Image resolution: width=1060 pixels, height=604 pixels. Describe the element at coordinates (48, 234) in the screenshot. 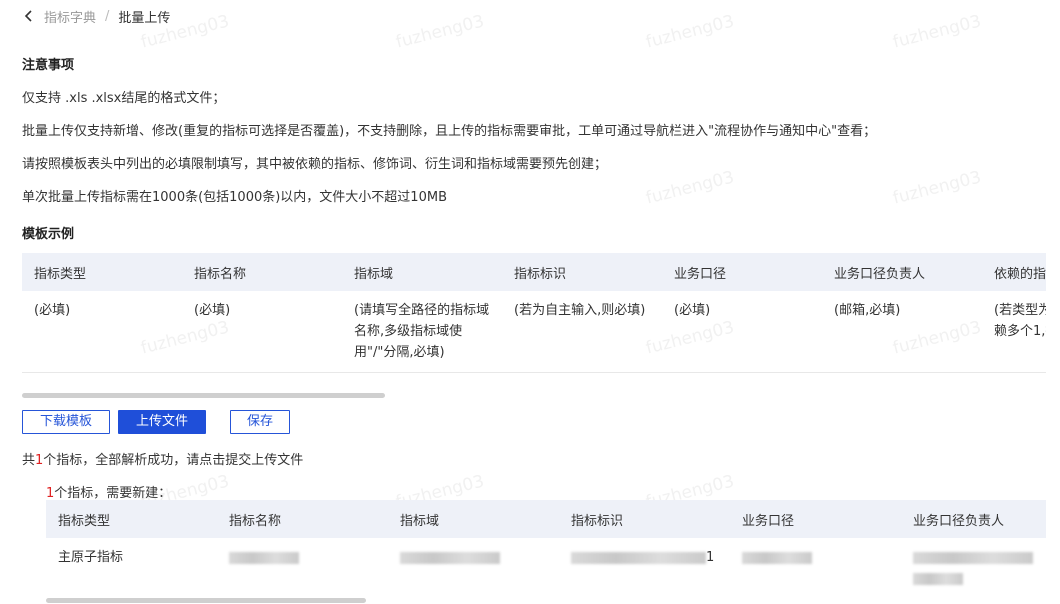

I see `template-title: 模板示例` at that location.